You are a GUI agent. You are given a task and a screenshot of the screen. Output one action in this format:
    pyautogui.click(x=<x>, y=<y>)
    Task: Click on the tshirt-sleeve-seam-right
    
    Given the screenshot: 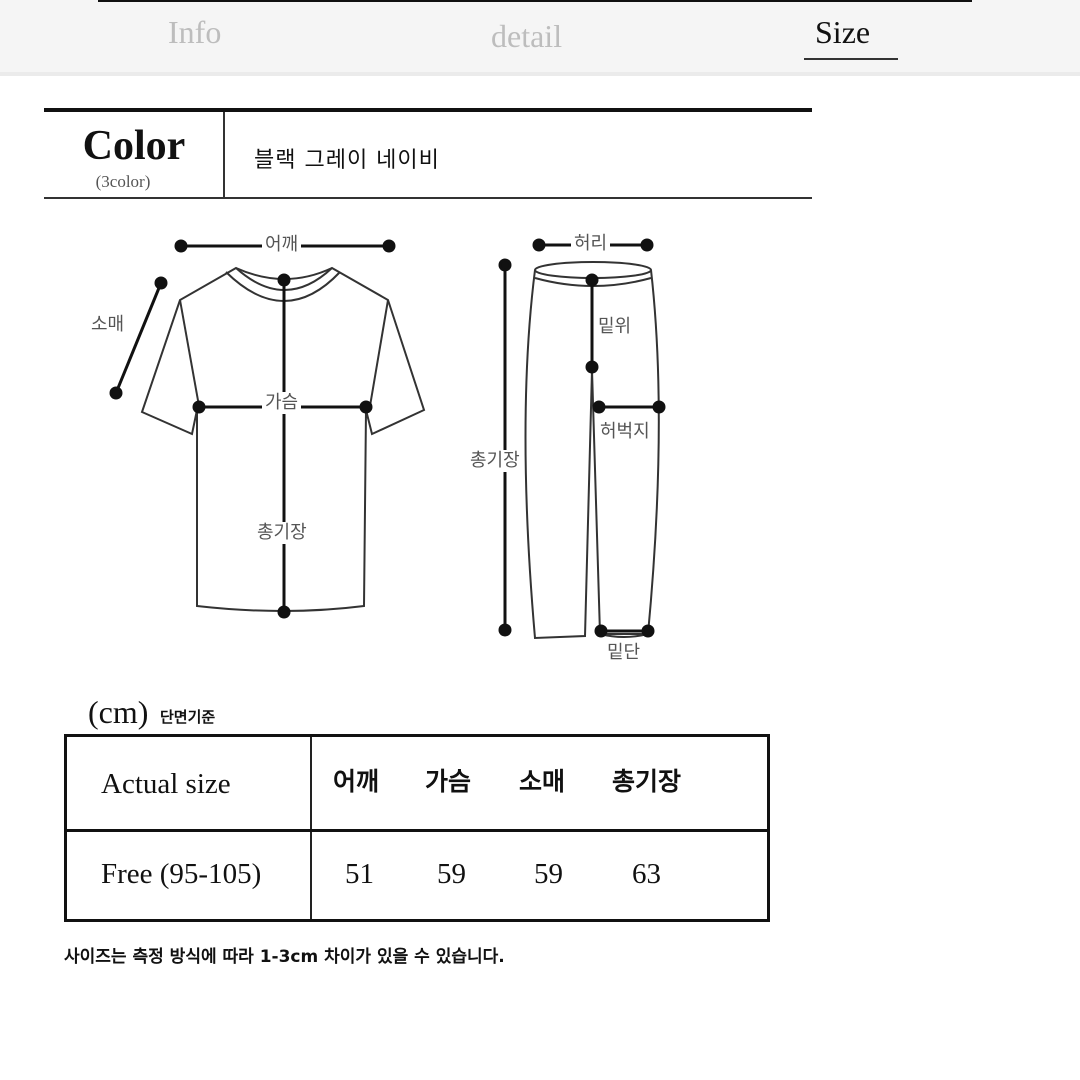 What is the action you would take?
    pyautogui.click(x=379, y=353)
    